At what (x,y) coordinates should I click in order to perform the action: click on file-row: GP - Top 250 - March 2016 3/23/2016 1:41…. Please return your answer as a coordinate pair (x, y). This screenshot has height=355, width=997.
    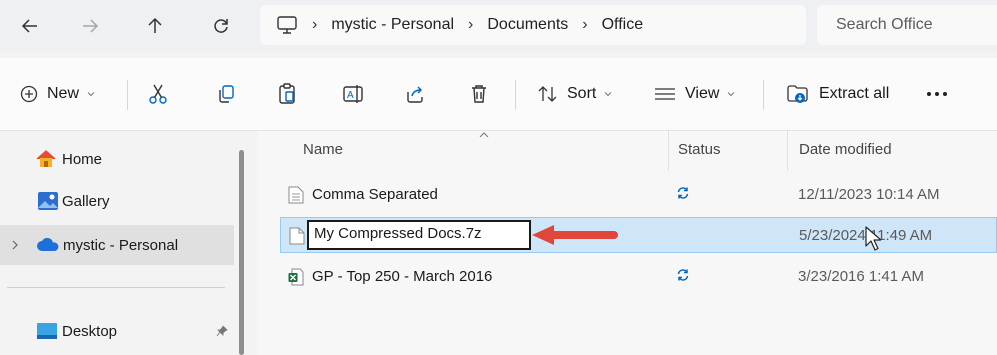
    Looking at the image, I should click on (638, 277).